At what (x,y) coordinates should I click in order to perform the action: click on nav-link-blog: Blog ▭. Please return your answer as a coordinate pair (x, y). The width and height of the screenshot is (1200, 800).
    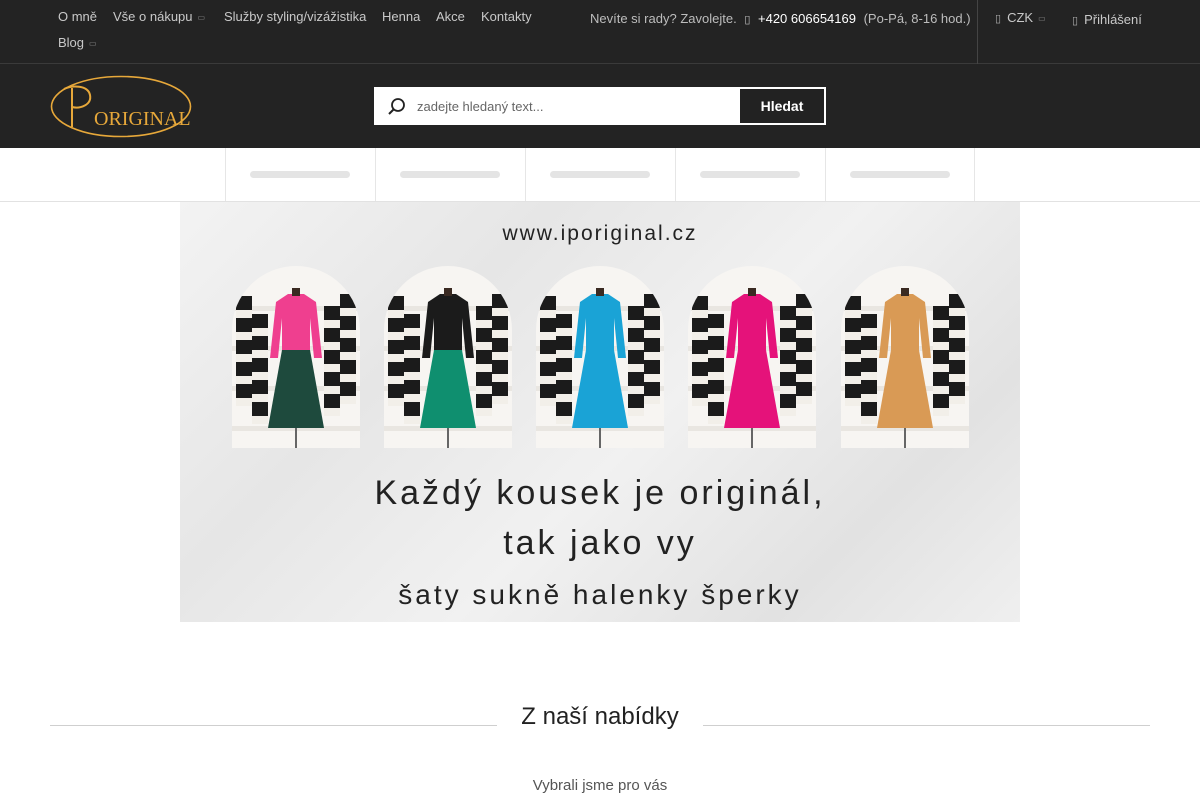
    Looking at the image, I should click on (77, 42).